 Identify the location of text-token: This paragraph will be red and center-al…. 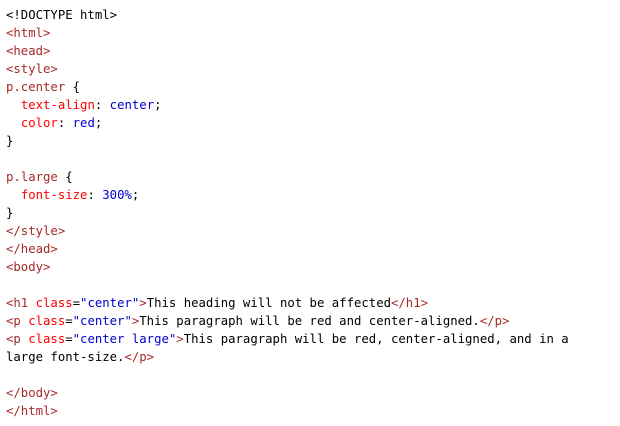
(309, 321).